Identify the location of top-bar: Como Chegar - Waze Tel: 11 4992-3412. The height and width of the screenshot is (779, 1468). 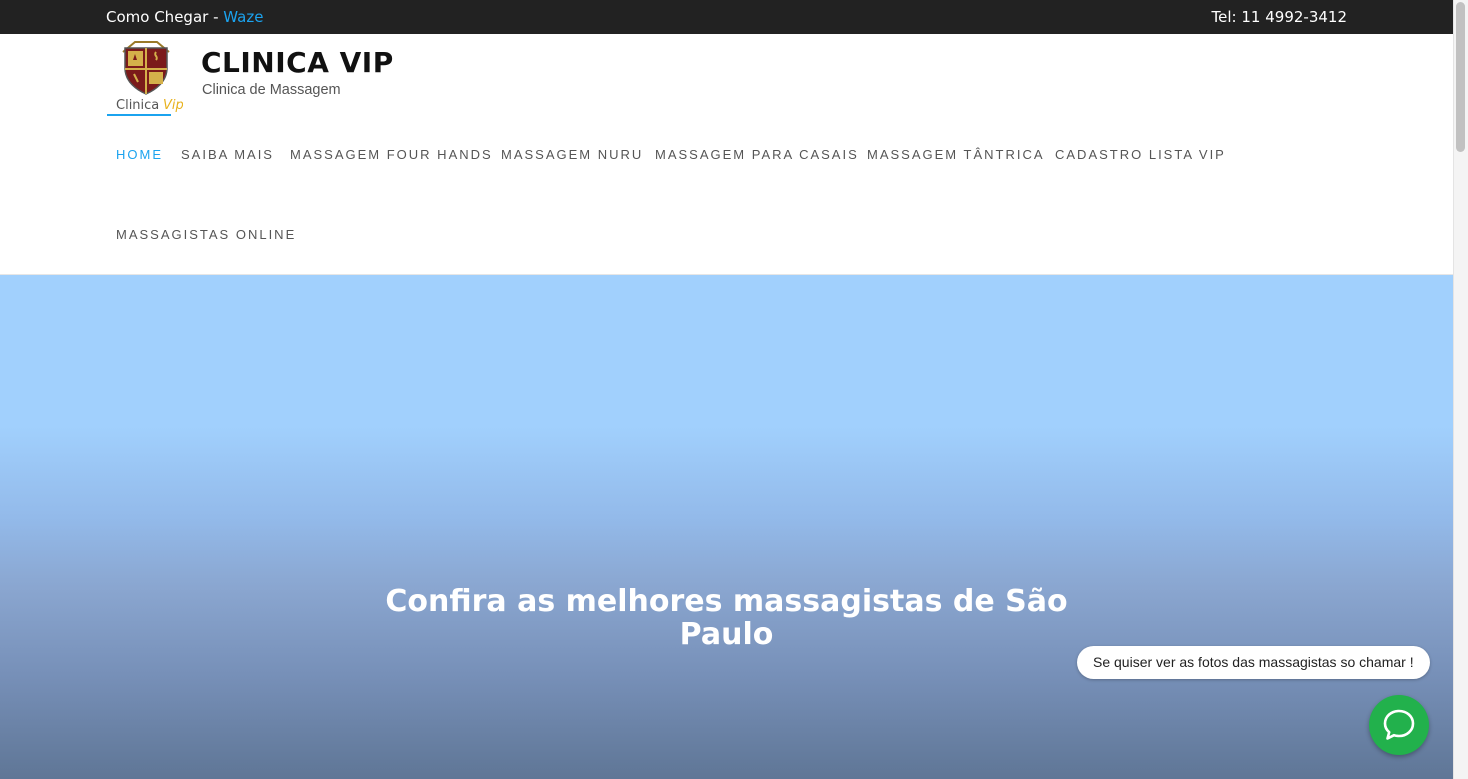
(726, 17).